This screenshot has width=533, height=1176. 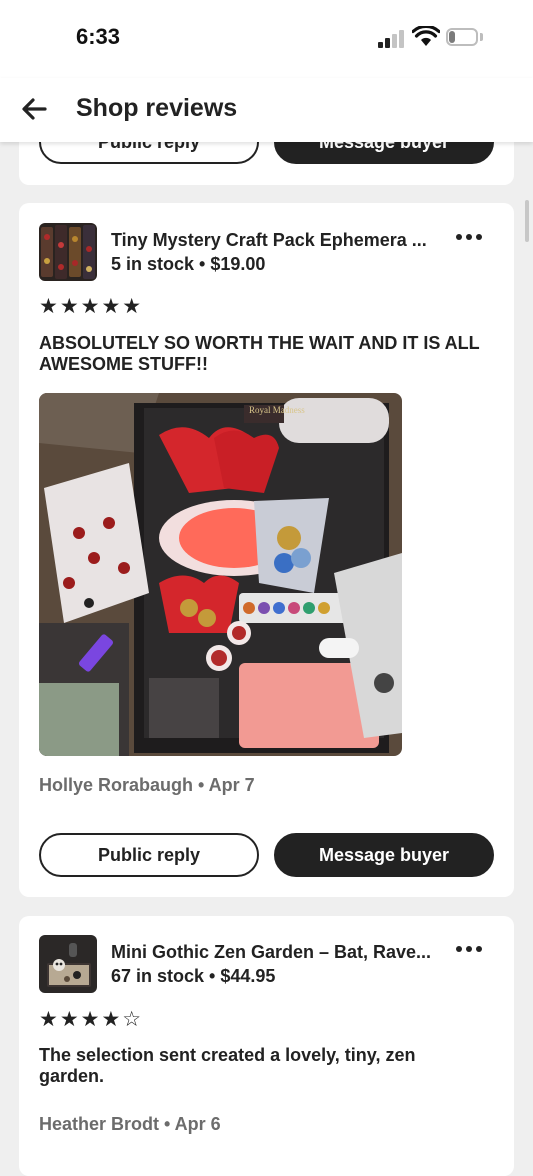 I want to click on cellular-signal-icon, so click(x=392, y=39).